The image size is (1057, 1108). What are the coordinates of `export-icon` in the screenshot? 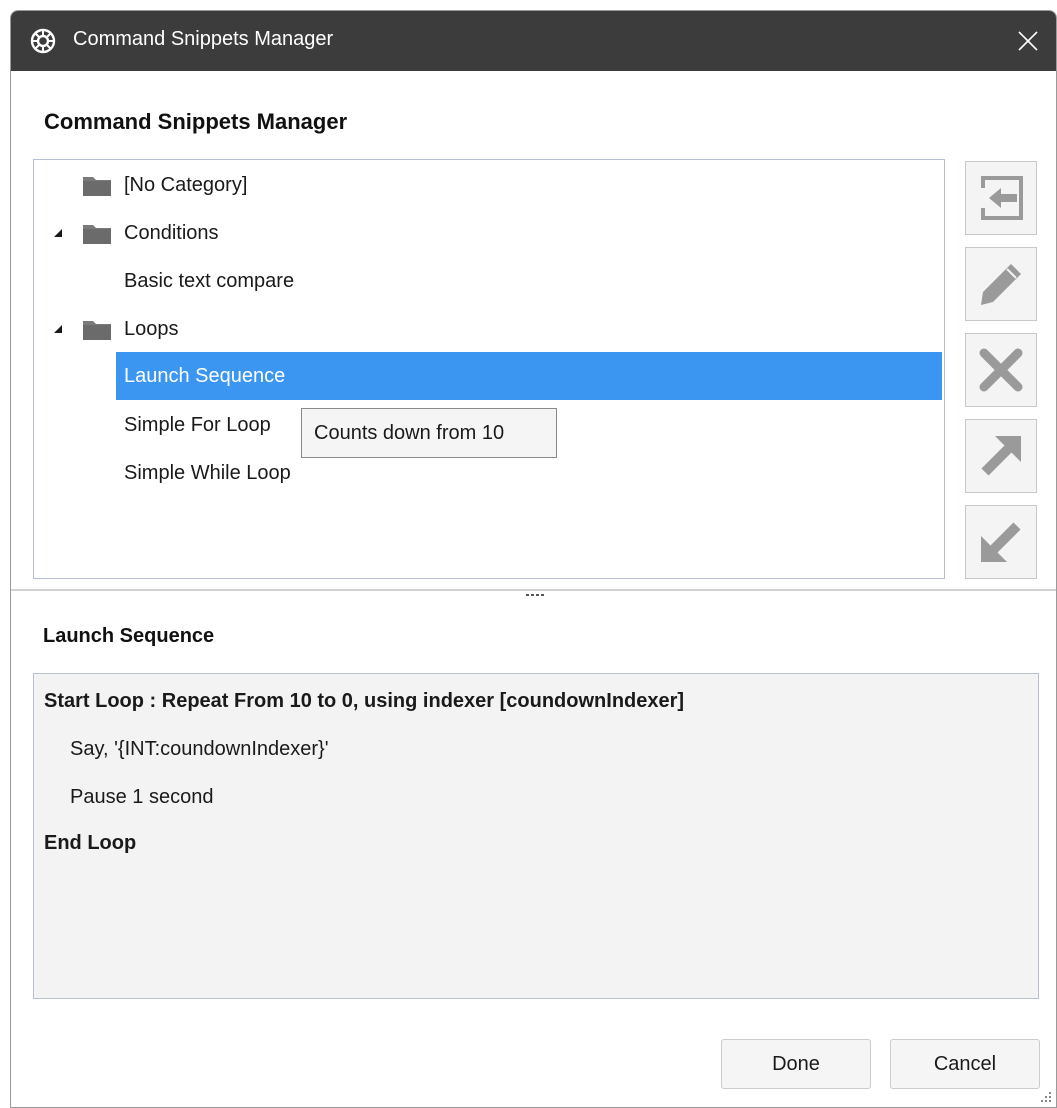 It's located at (1001, 456).